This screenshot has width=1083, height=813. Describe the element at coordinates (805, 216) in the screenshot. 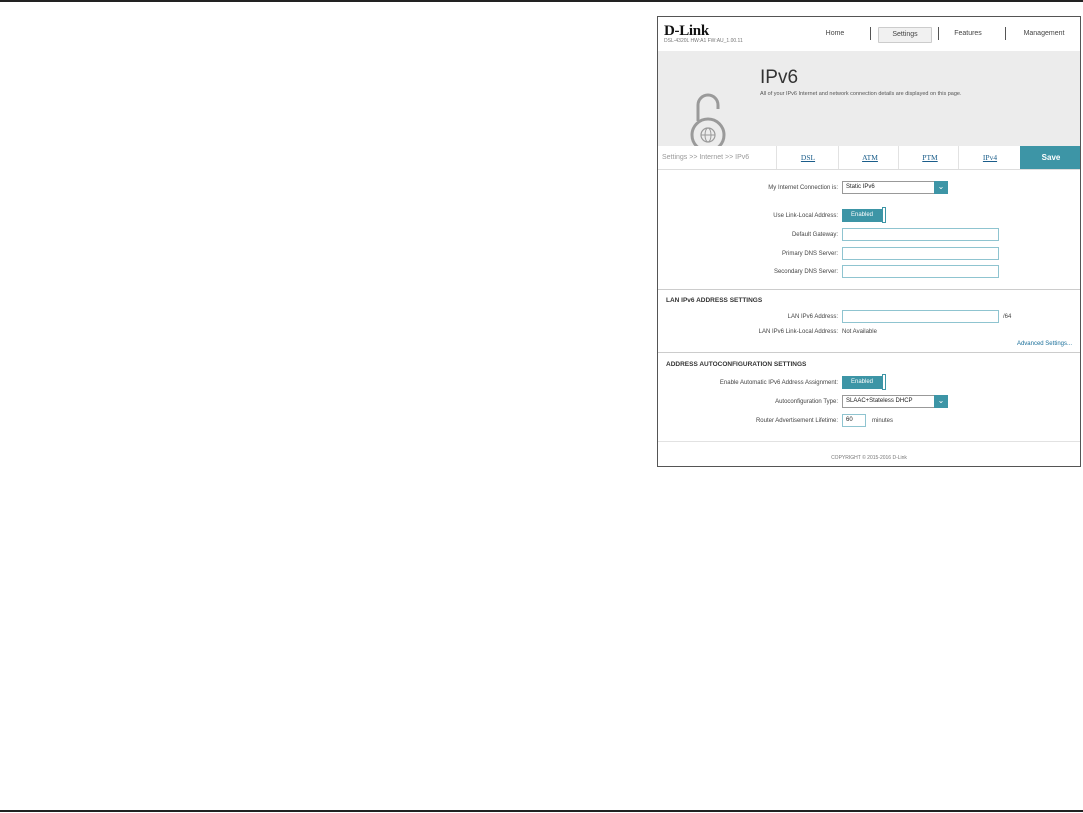

I see `link-local-label: Use Link-Local Address:` at that location.